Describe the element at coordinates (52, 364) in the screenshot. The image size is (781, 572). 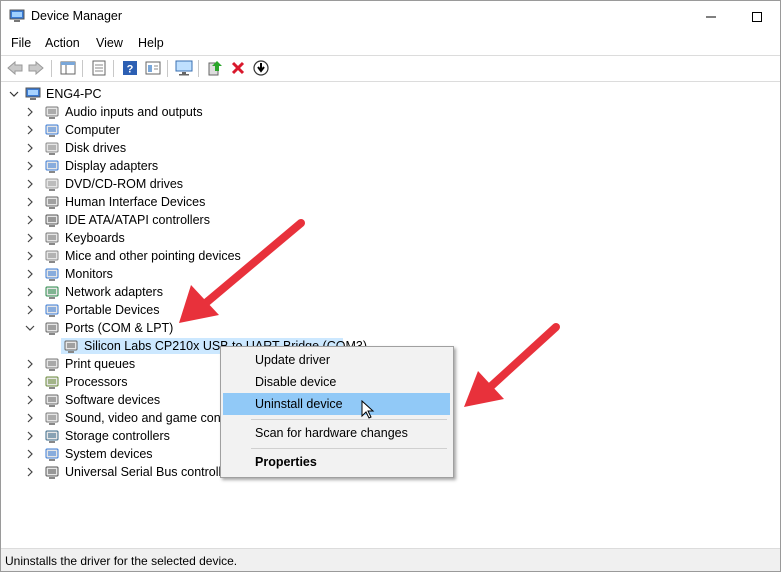
I see `printer-icon` at that location.